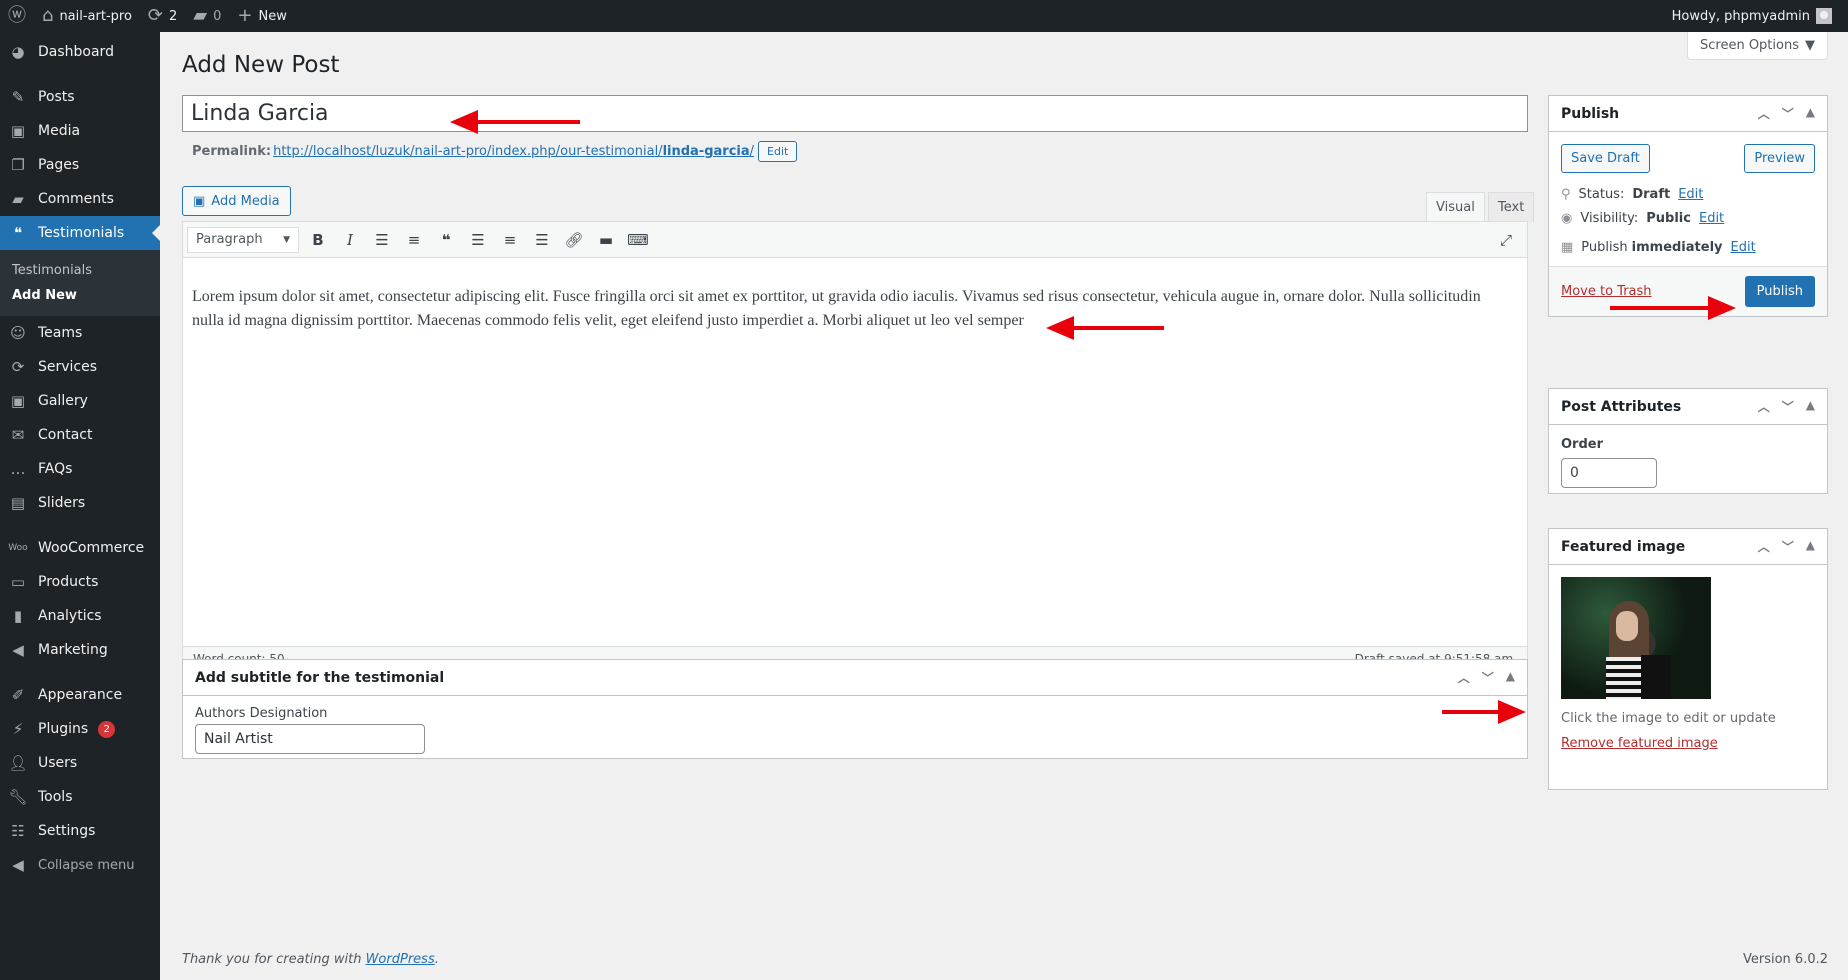  I want to click on tab-text: Text, so click(1511, 207).